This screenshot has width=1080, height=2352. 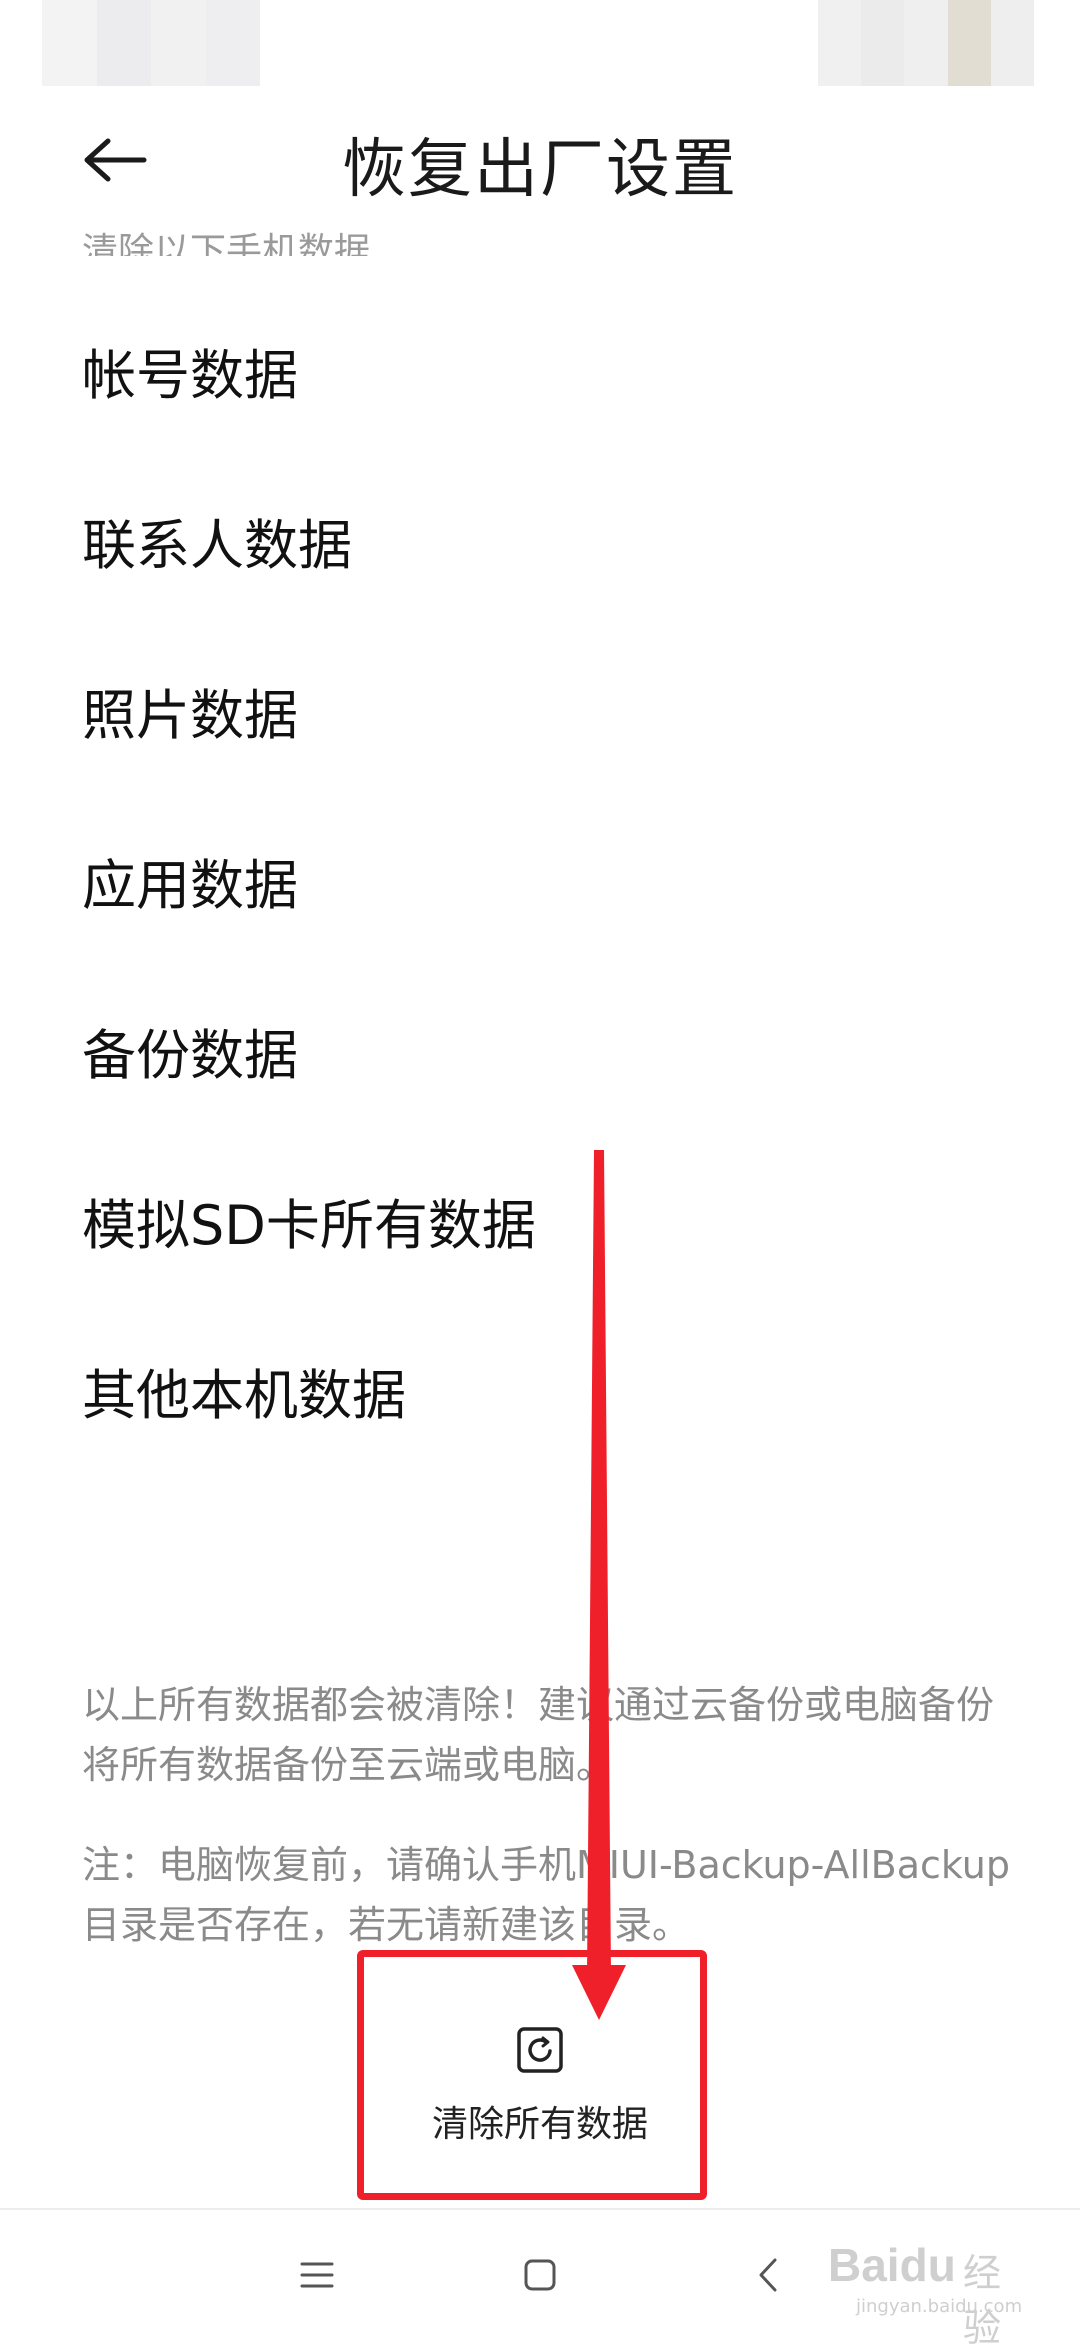 I want to click on list-item-other-local-data: 其他本机数据, so click(x=244, y=1395).